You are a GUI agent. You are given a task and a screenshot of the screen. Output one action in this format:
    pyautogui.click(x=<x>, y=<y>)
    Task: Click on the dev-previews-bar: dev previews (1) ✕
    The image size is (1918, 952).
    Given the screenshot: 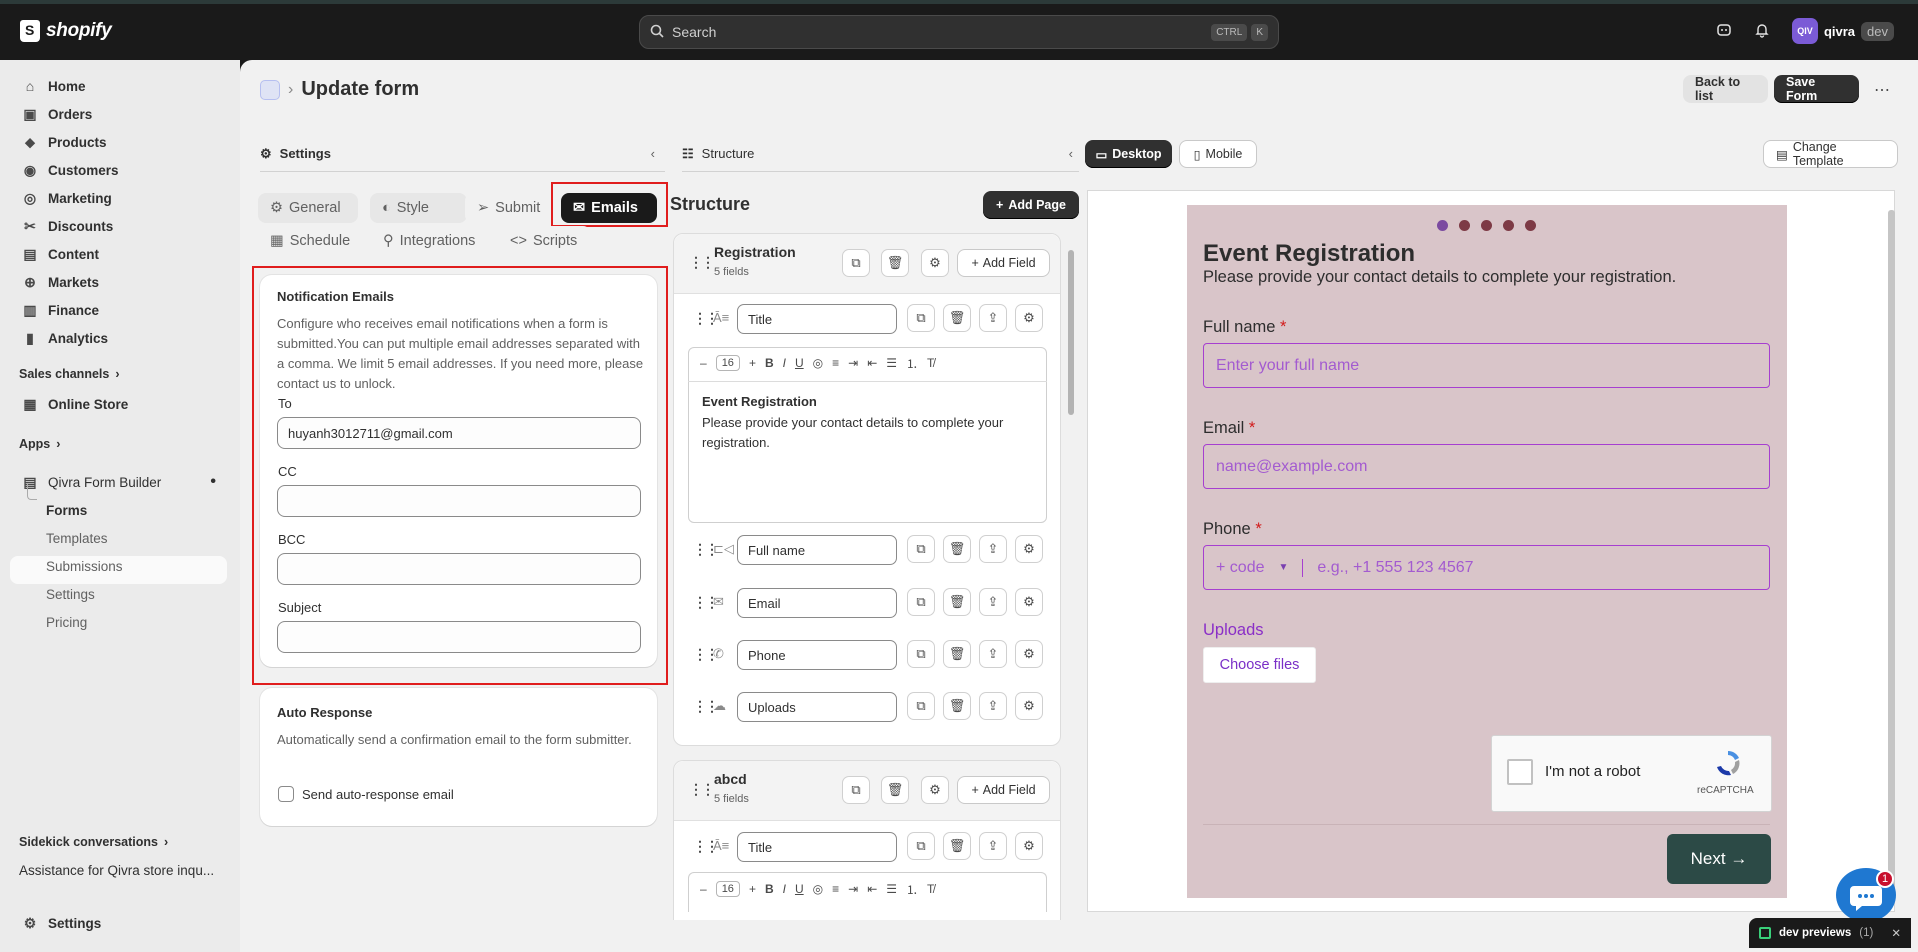 What is the action you would take?
    pyautogui.click(x=1830, y=933)
    